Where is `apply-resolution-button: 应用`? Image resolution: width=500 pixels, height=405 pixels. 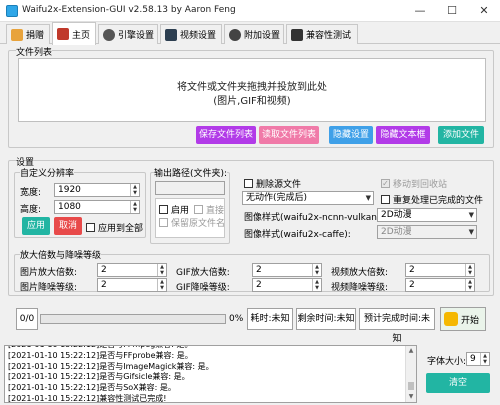
apply-resolution-button: 应用 is located at coordinates (36, 226).